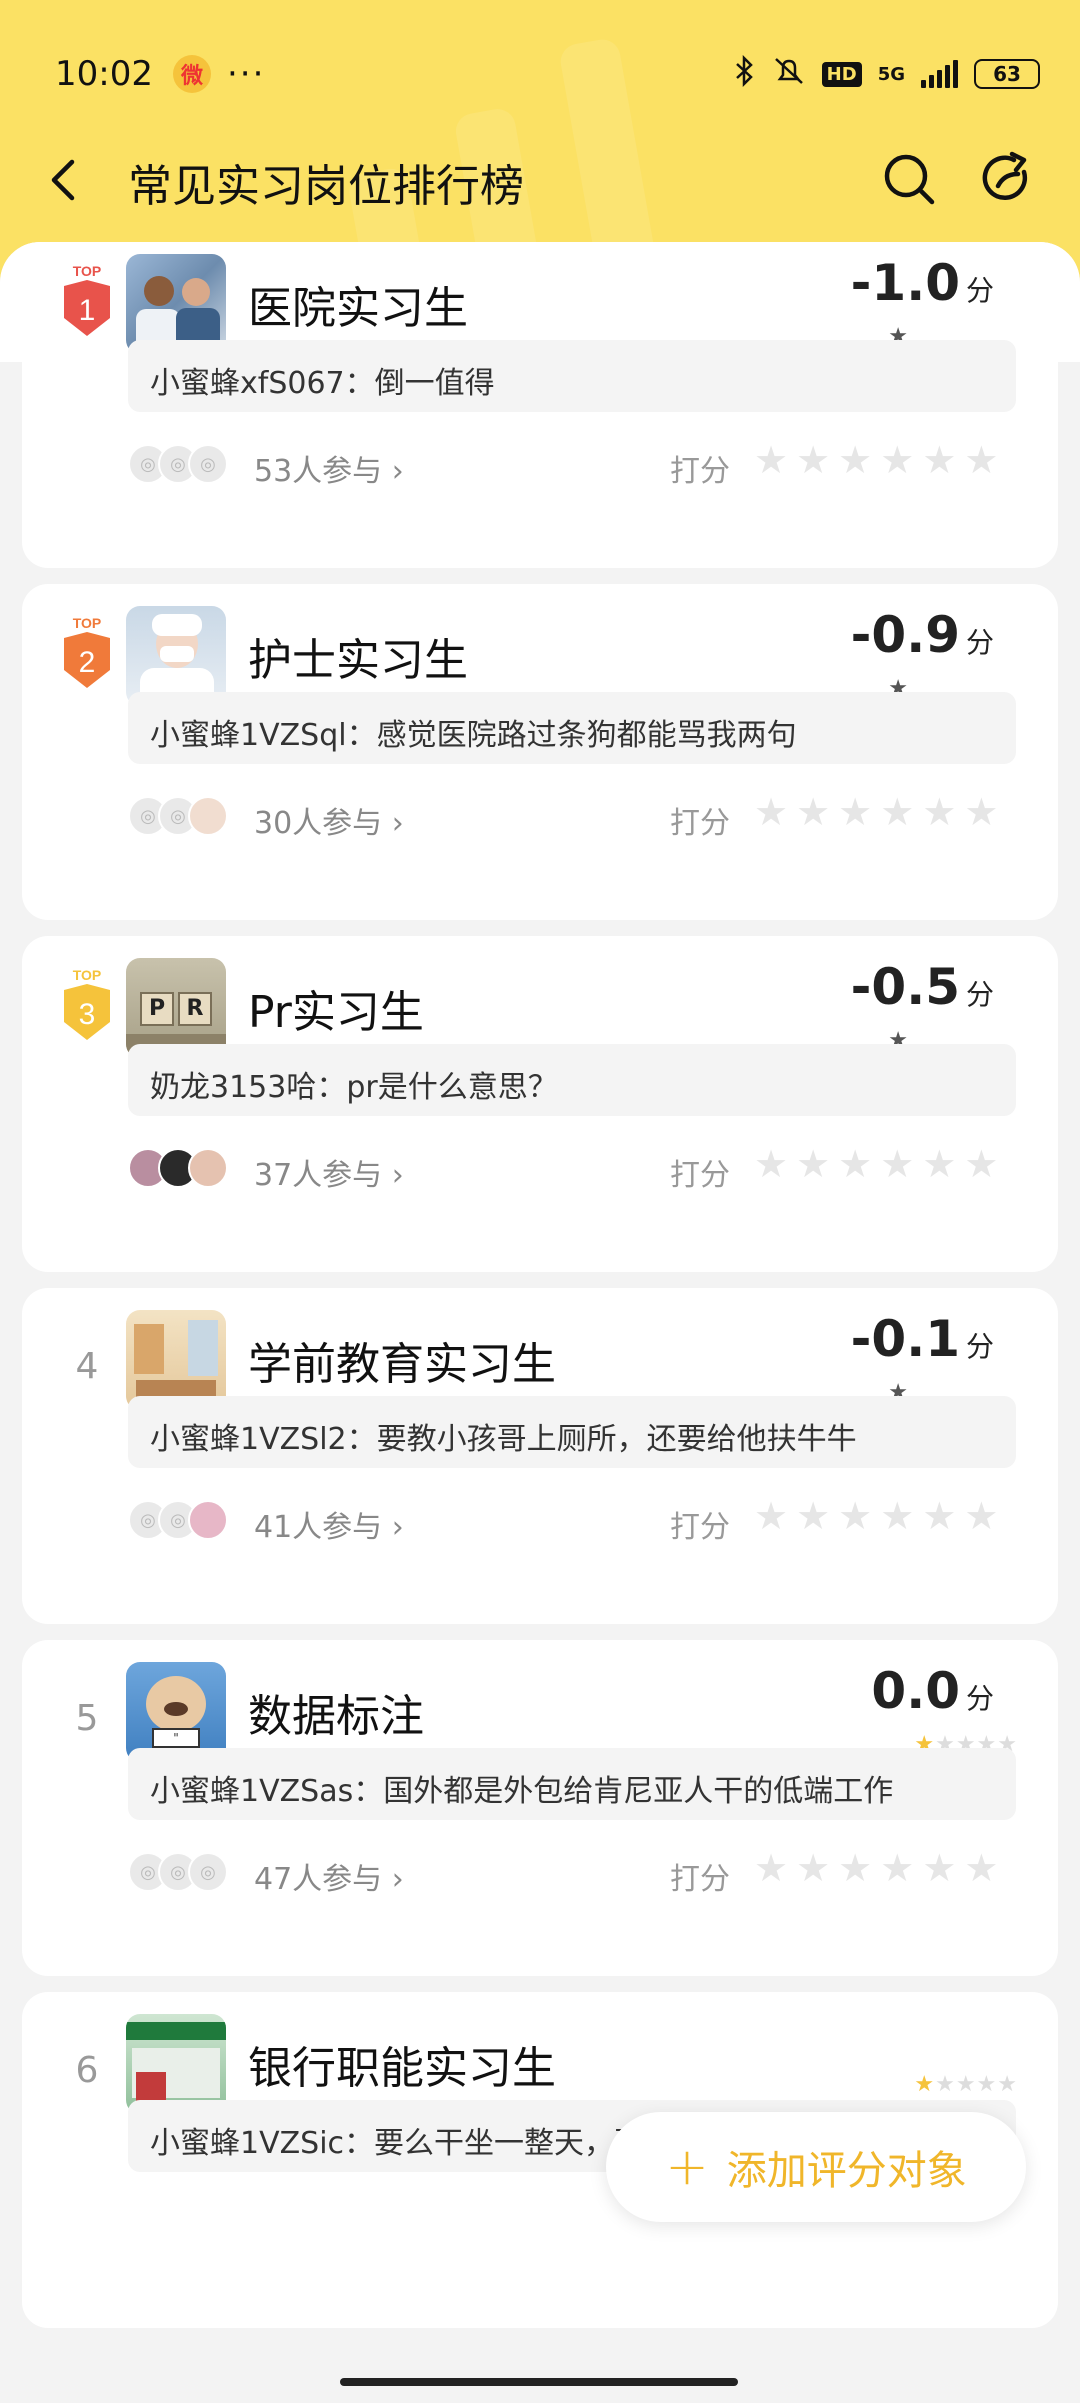 The image size is (1080, 2403). What do you see at coordinates (208, 1872) in the screenshot?
I see `avatar: ◎` at bounding box center [208, 1872].